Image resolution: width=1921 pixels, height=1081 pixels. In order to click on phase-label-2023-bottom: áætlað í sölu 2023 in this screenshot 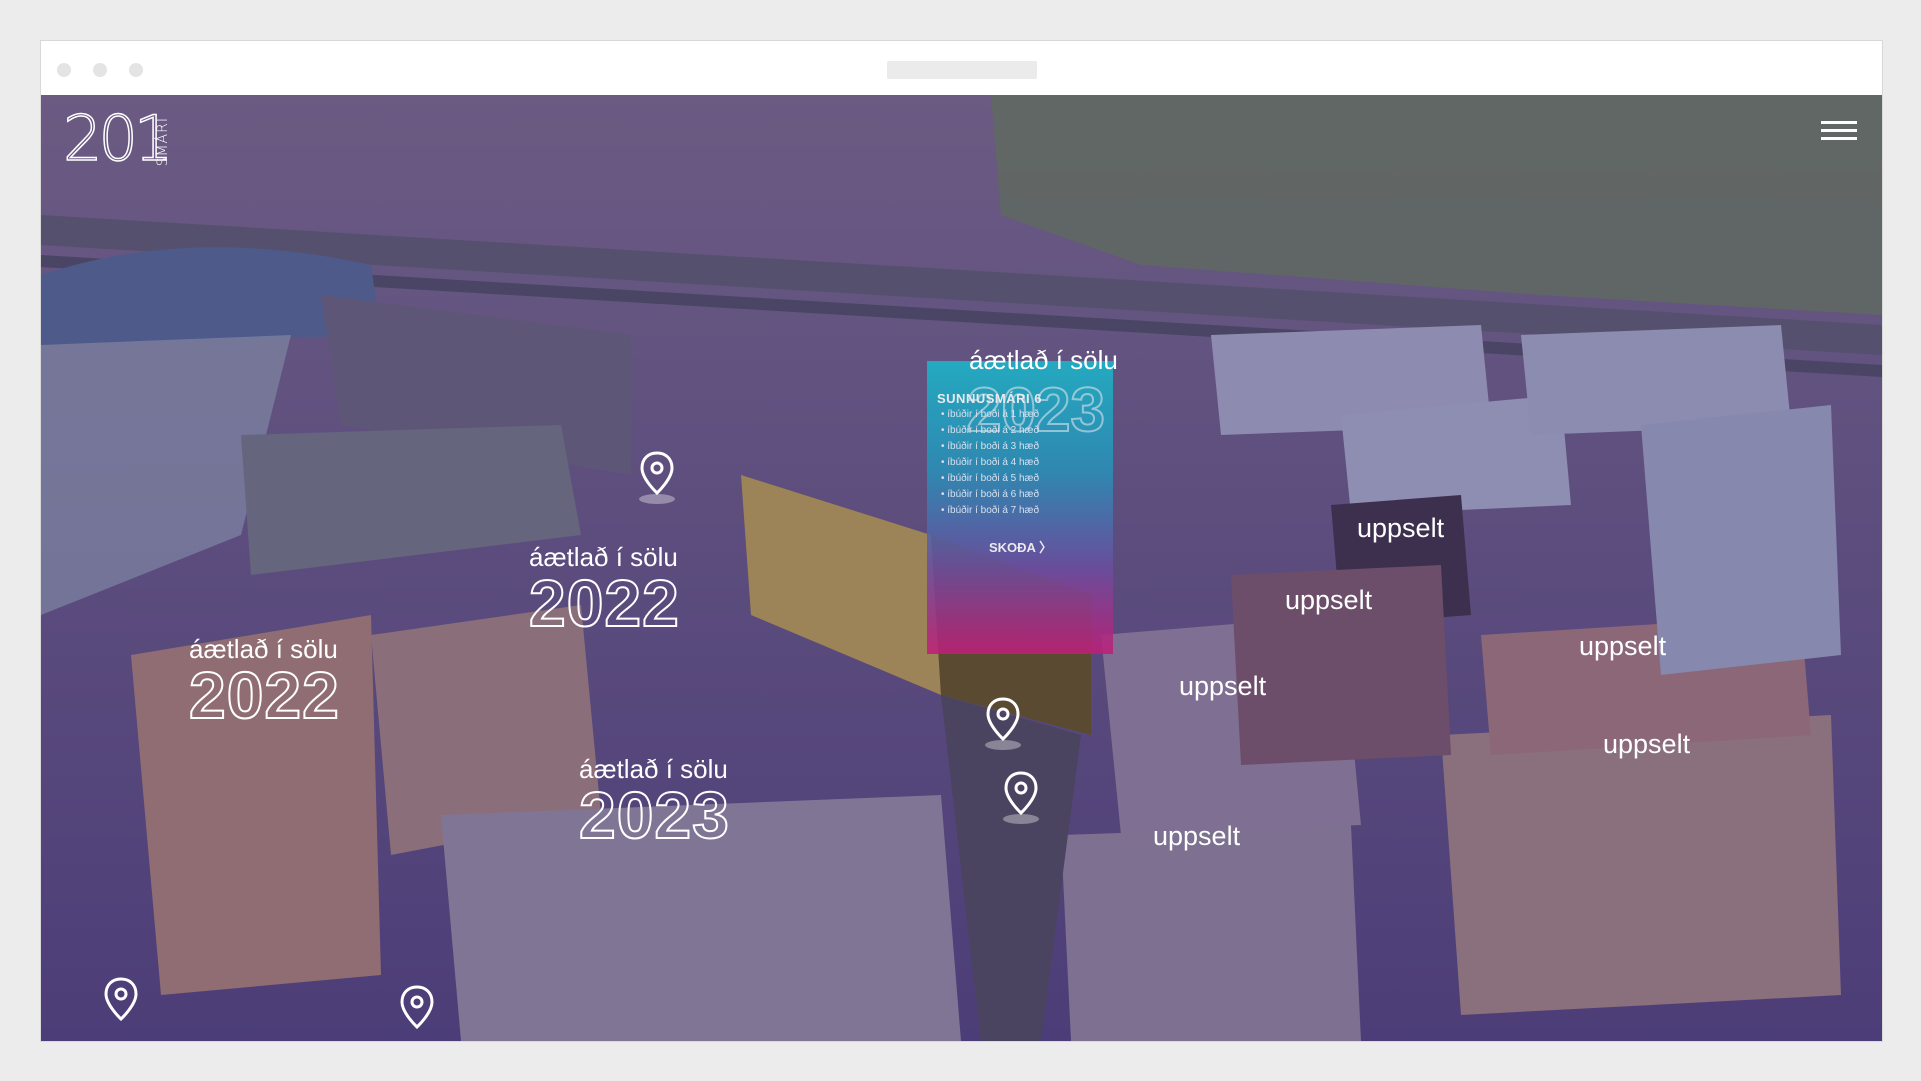, I will do `click(654, 803)`.